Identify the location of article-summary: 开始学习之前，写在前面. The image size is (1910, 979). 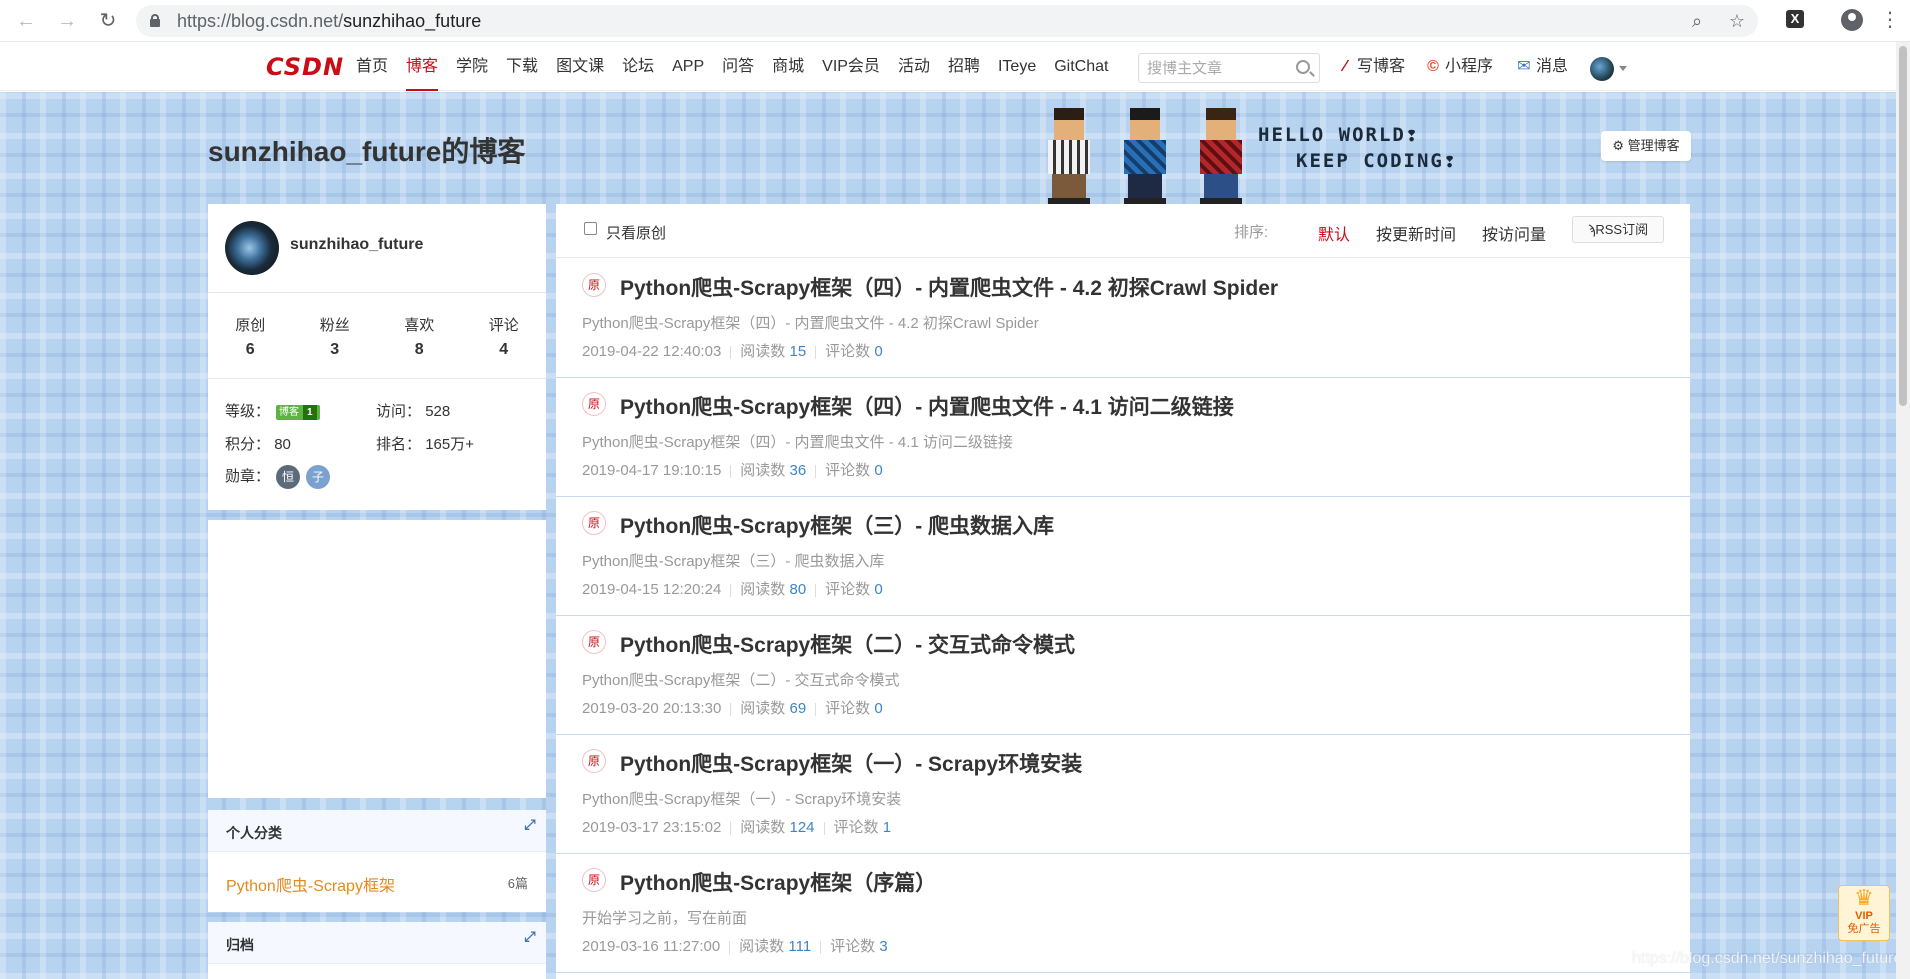
(664, 917).